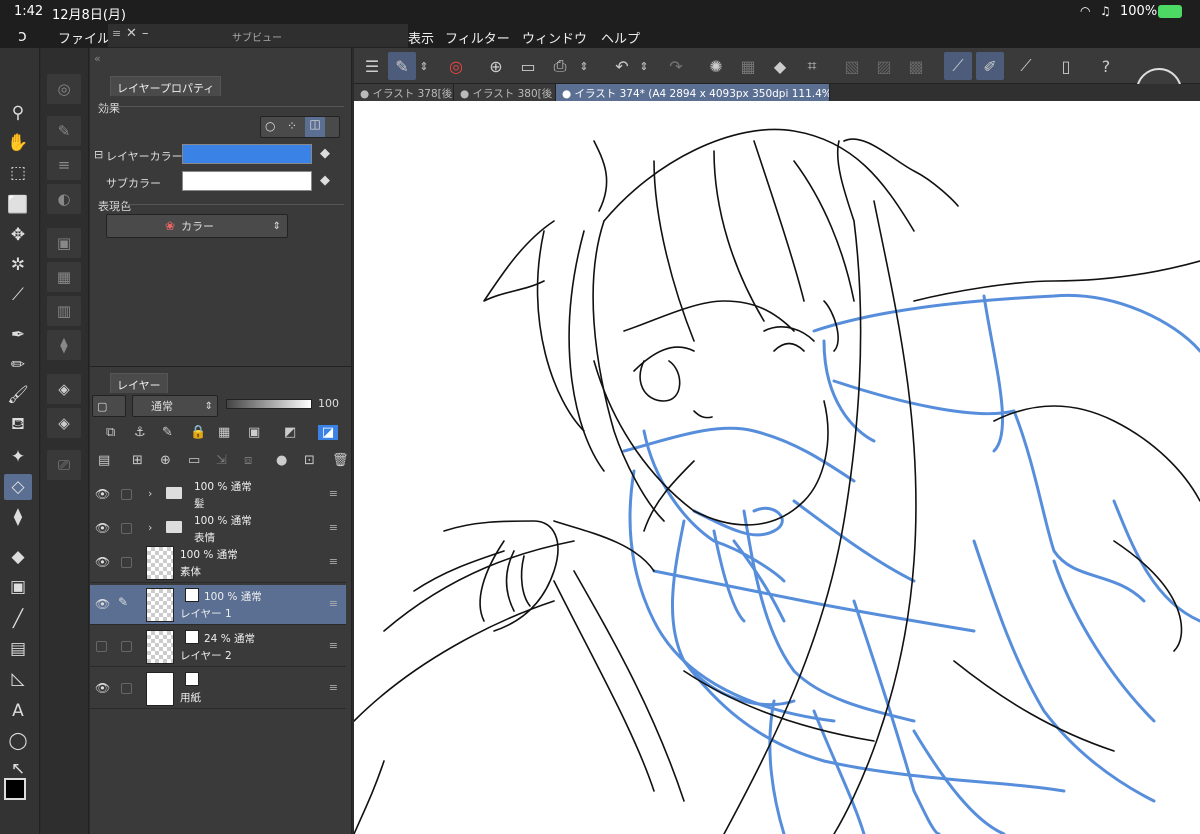  What do you see at coordinates (137, 460) in the screenshot?
I see `new-raster-layer-icon: ⊞` at bounding box center [137, 460].